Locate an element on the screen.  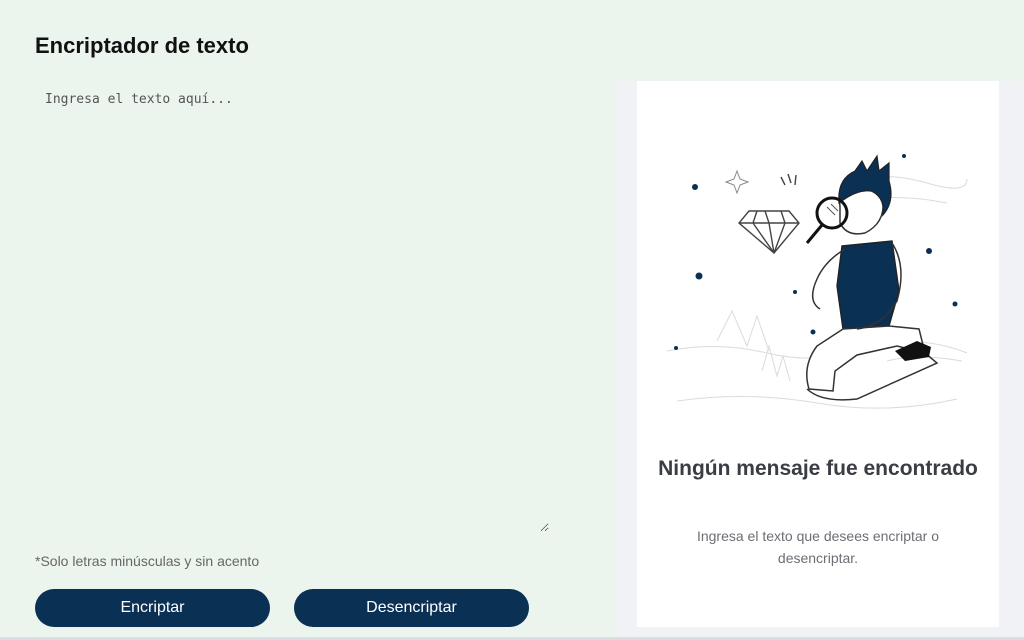
encrypt-button: Encriptar is located at coordinates (152, 608).